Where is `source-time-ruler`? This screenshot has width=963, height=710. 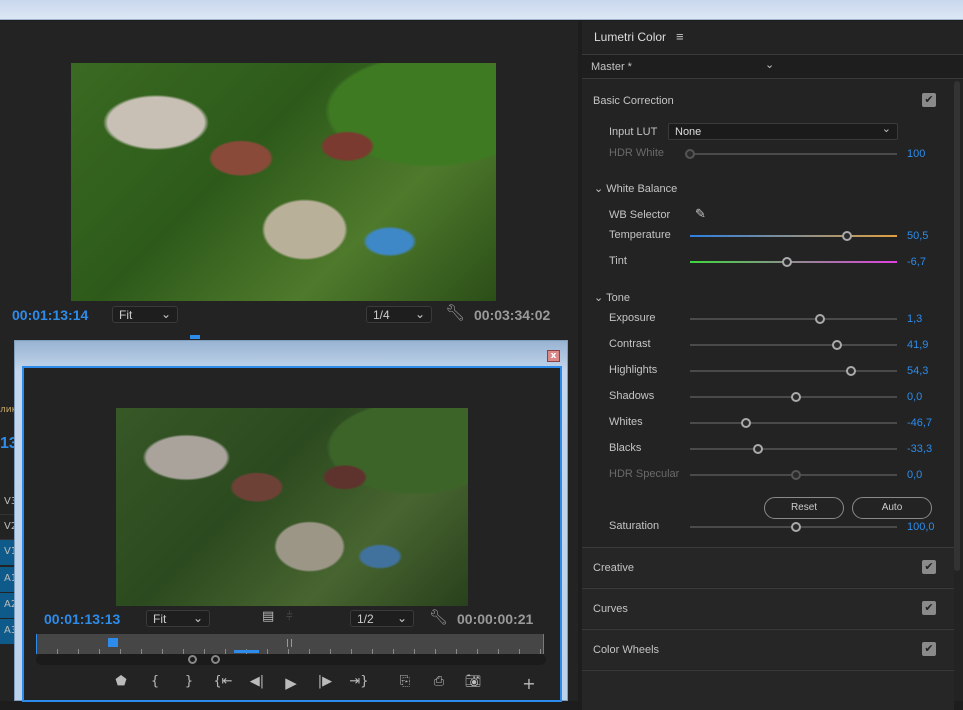 source-time-ruler is located at coordinates (290, 644).